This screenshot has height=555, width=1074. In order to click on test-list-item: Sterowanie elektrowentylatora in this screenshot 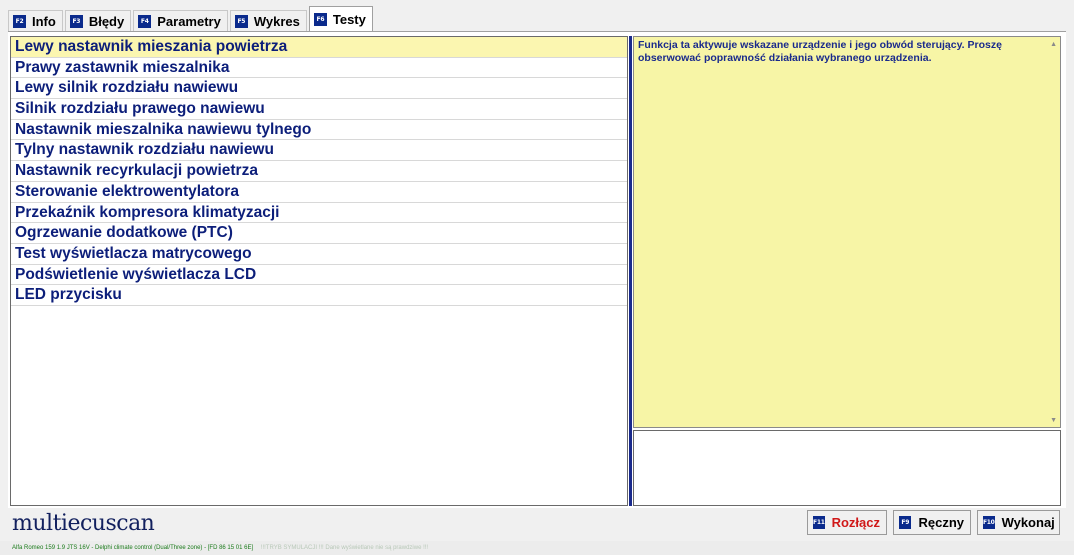, I will do `click(319, 192)`.